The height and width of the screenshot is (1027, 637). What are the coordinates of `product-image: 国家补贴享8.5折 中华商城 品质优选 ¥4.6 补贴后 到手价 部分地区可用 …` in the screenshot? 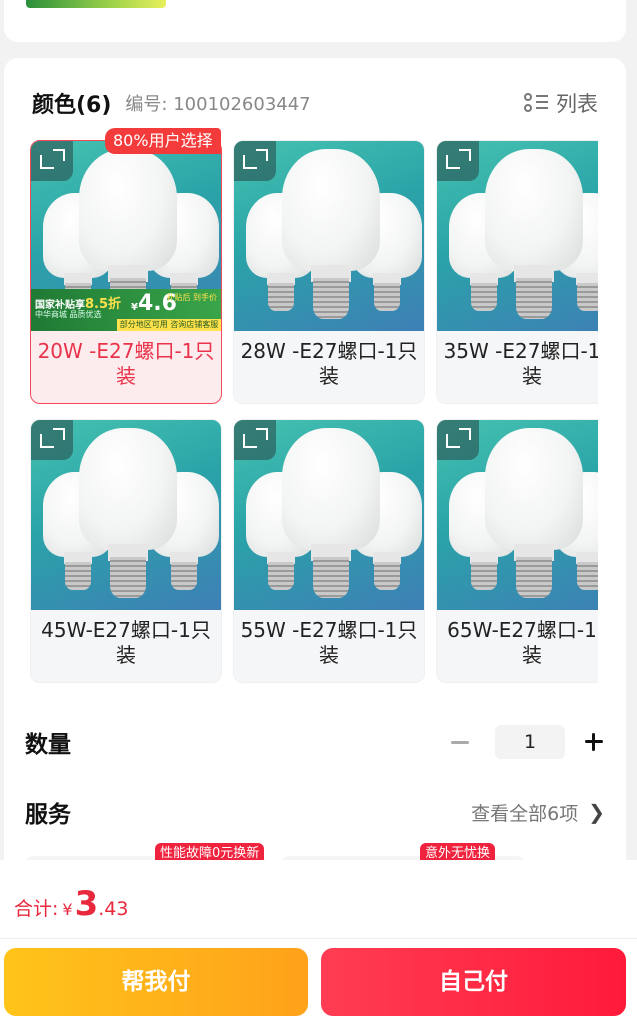 It's located at (126, 236).